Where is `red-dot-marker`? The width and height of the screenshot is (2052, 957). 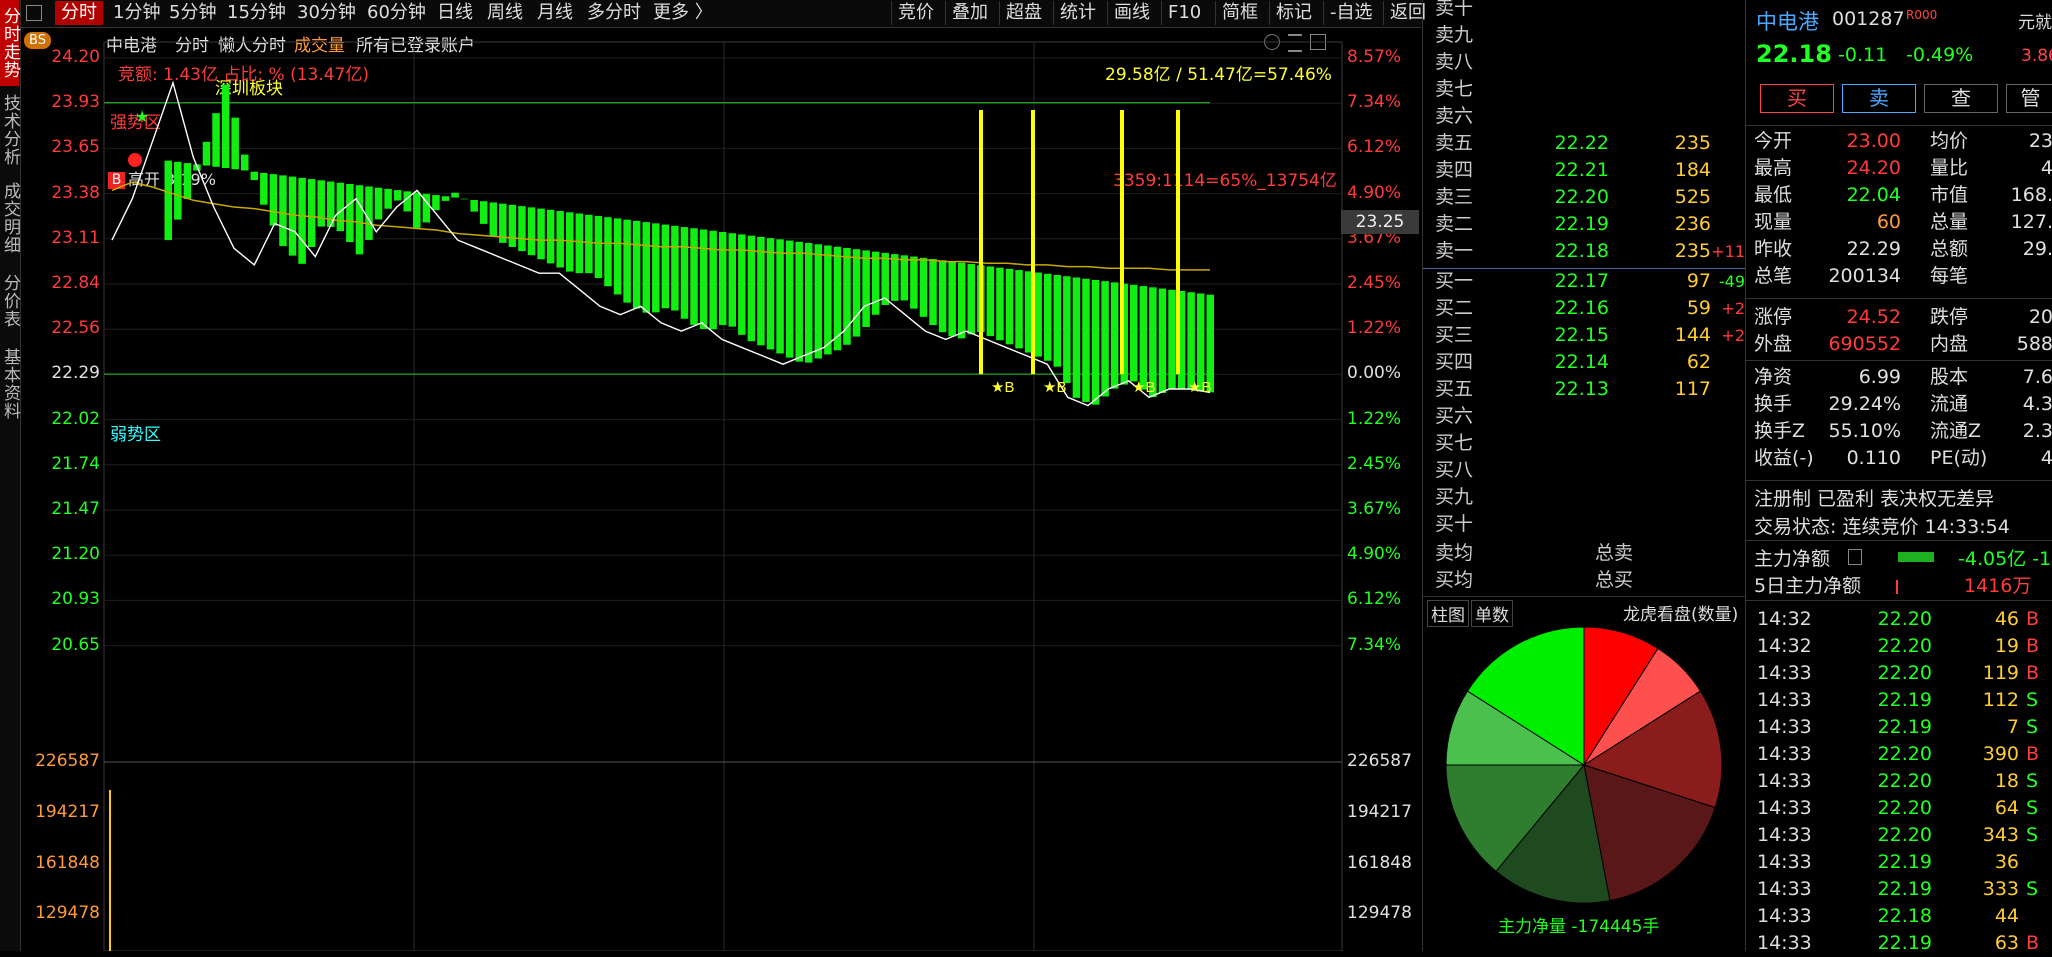
red-dot-marker is located at coordinates (135, 160).